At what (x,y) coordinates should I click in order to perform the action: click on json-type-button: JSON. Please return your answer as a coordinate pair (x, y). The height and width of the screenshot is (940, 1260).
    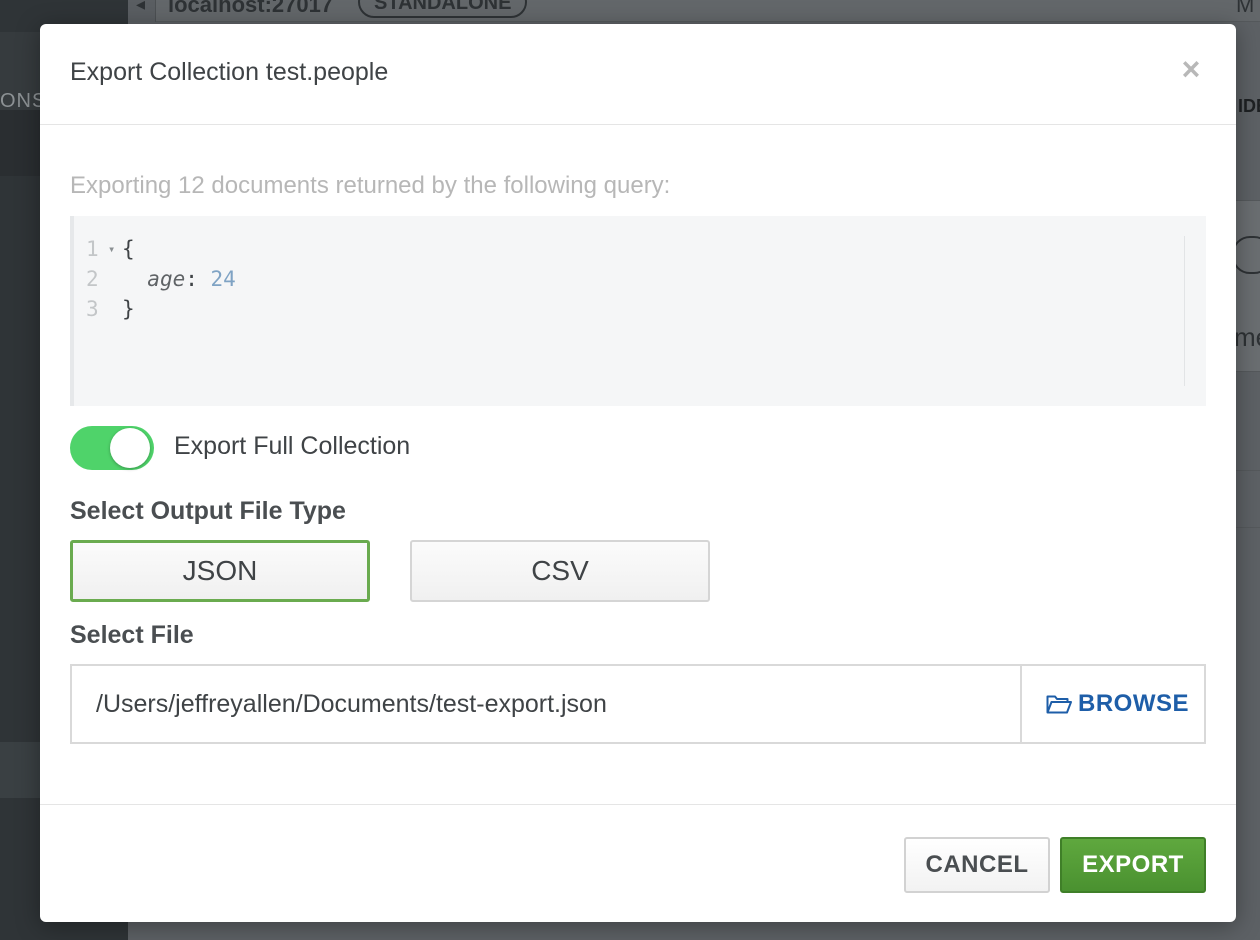
    Looking at the image, I should click on (220, 571).